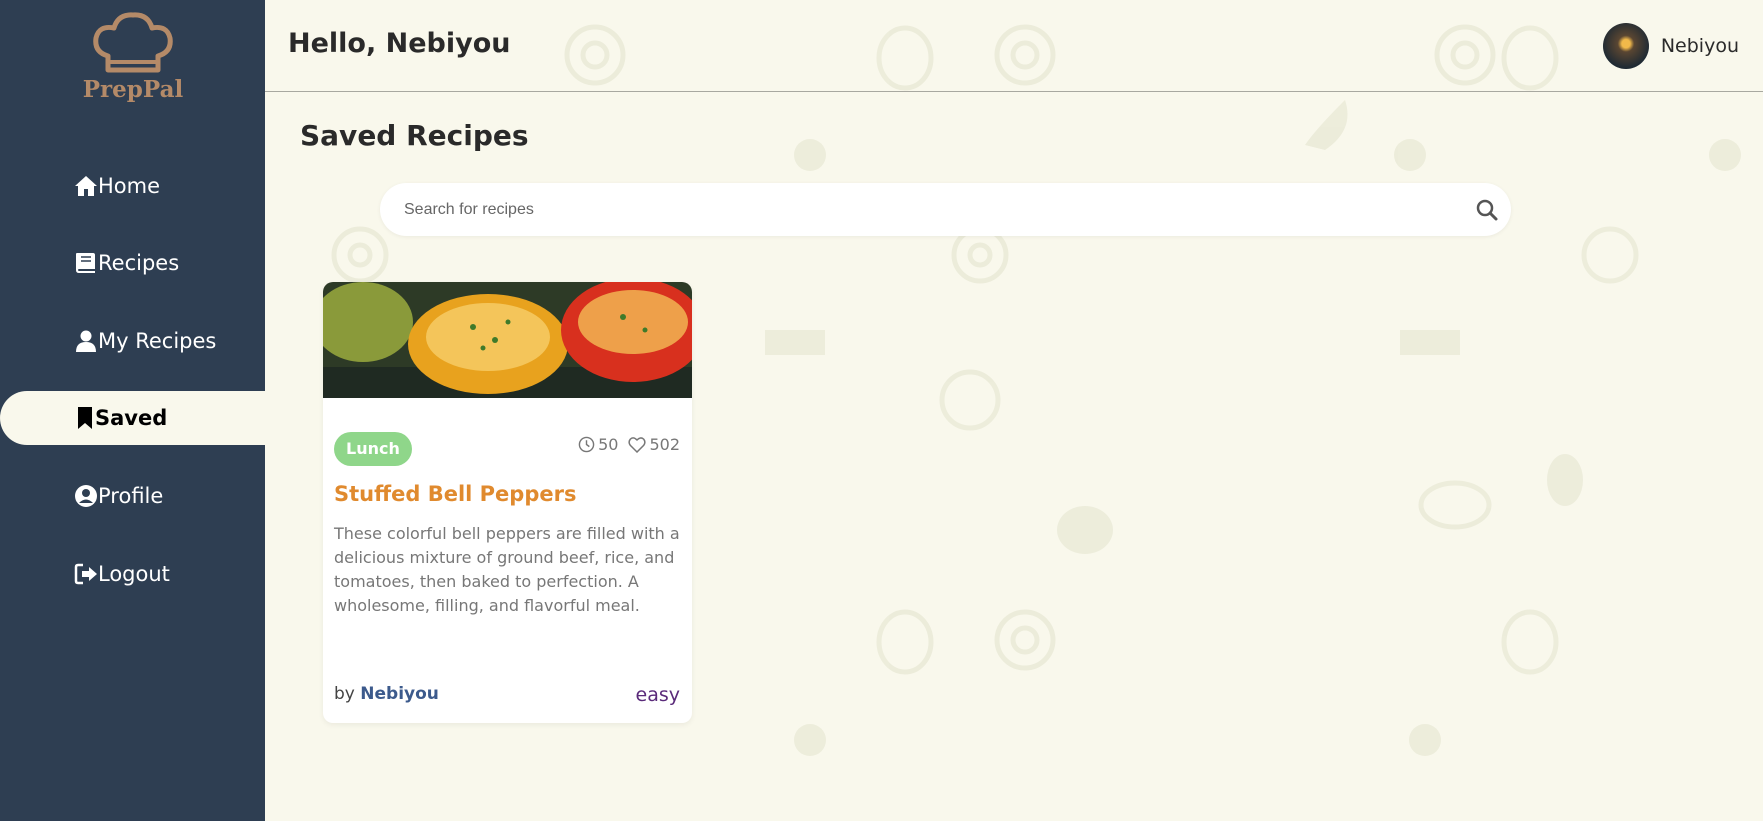 This screenshot has width=1763, height=821. I want to click on heart-icon, so click(637, 444).